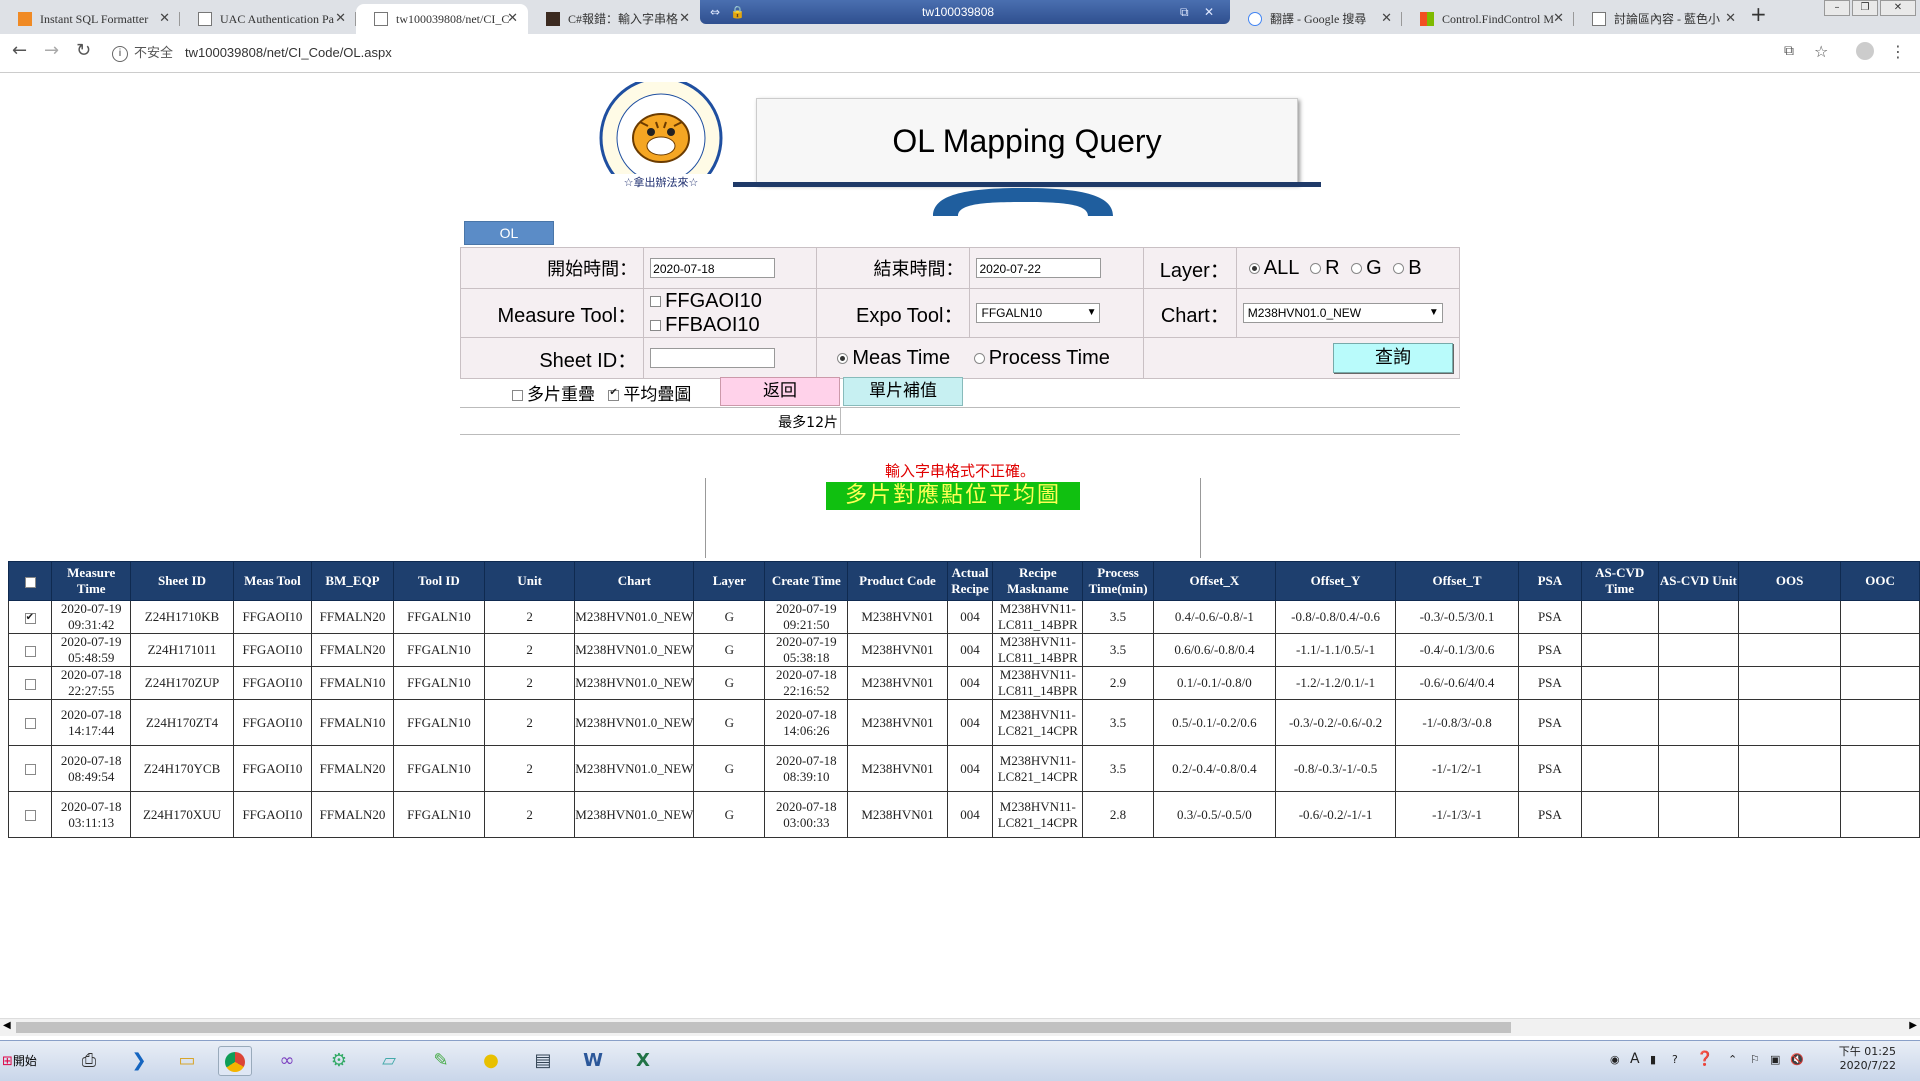  I want to click on select-all-checkbox, so click(30, 582).